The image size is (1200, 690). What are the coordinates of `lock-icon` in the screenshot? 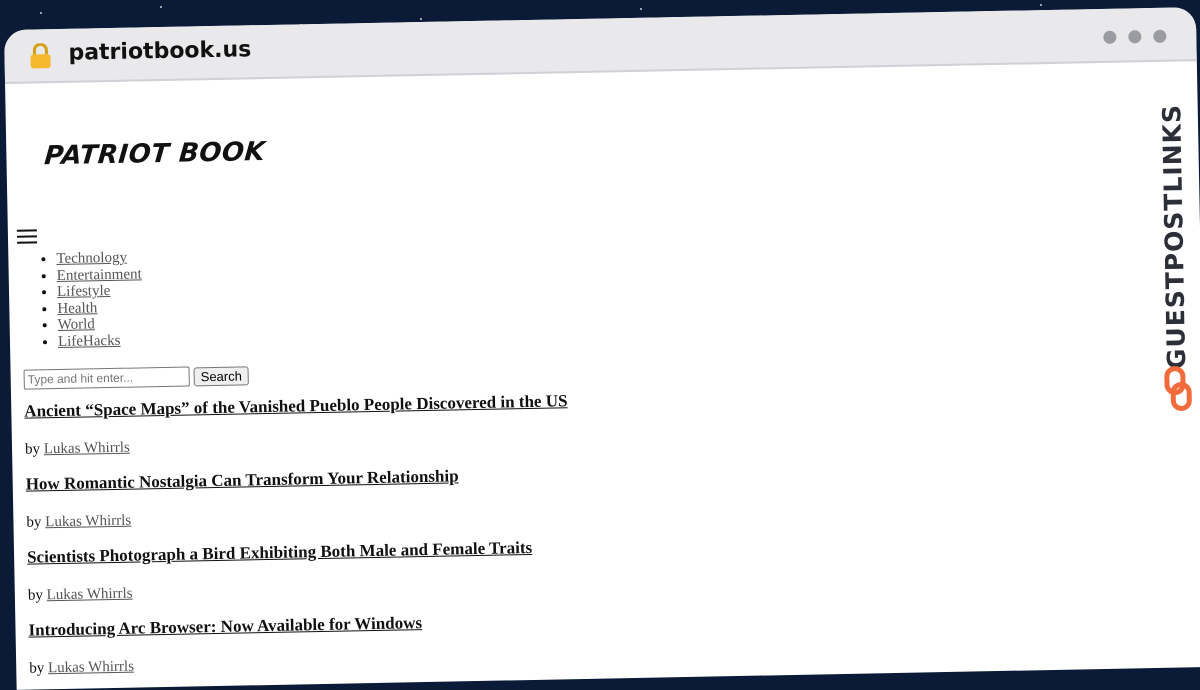 It's located at (40, 56).